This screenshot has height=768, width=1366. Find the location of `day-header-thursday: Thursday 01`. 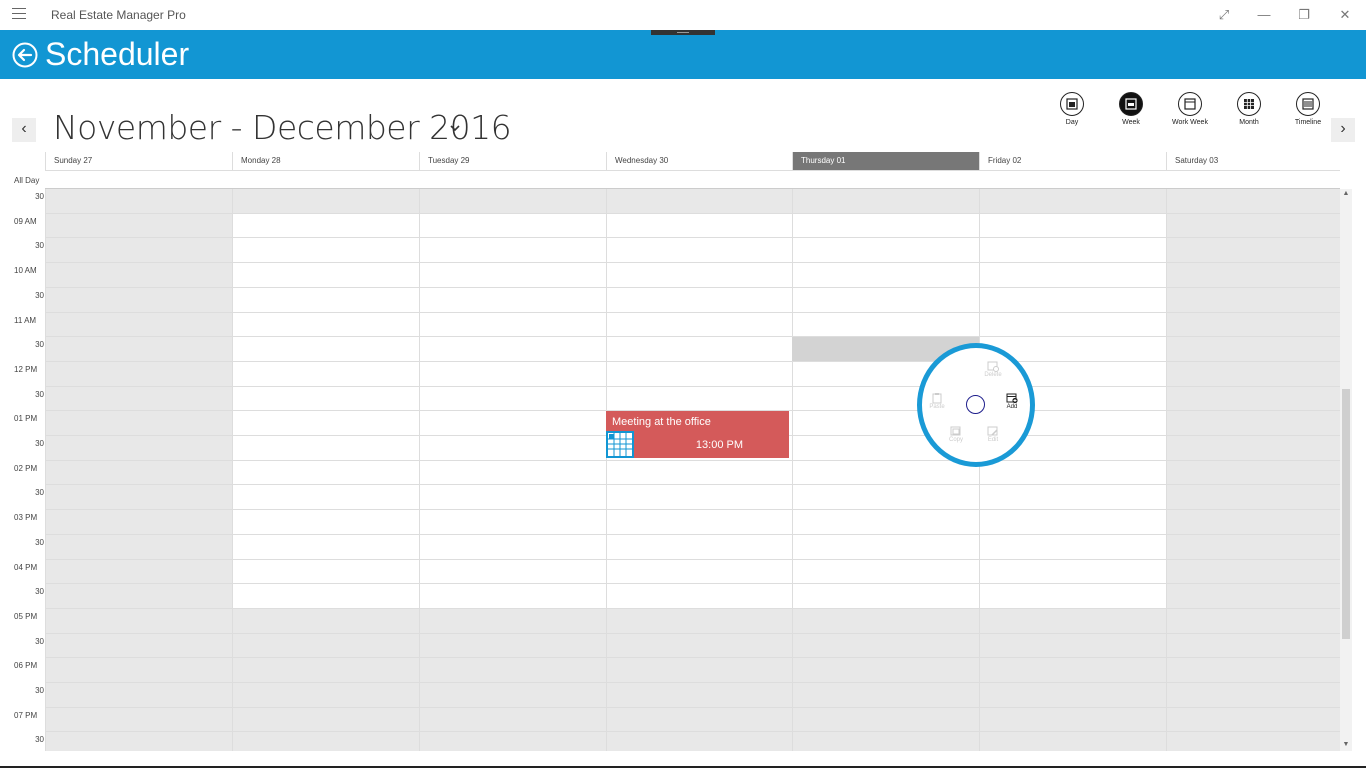

day-header-thursday: Thursday 01 is located at coordinates (885, 161).